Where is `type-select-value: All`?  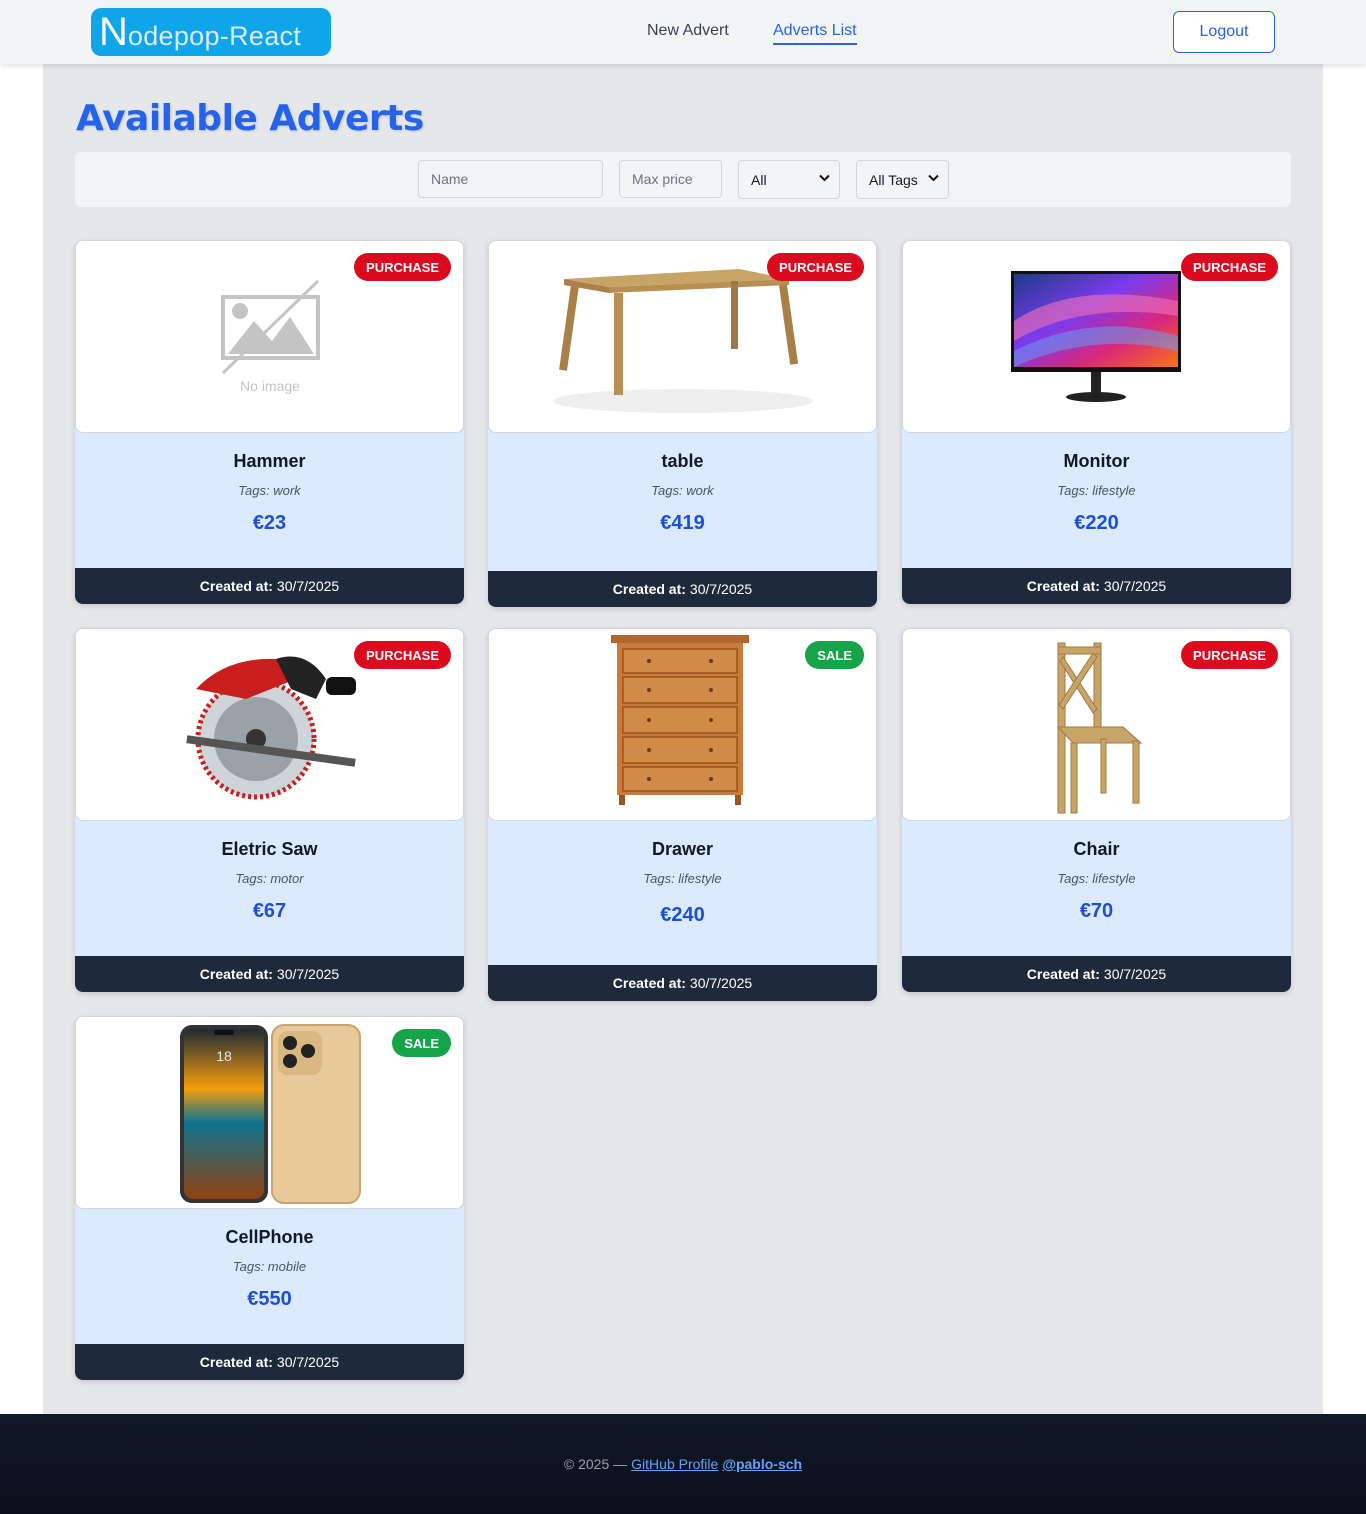 type-select-value: All is located at coordinates (759, 179).